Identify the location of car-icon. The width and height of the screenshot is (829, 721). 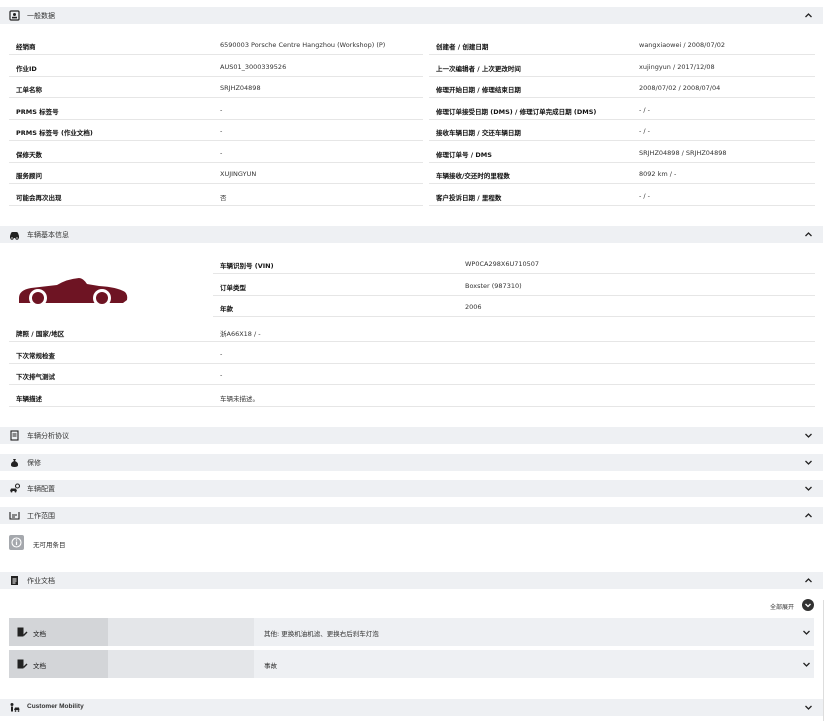
(14, 234).